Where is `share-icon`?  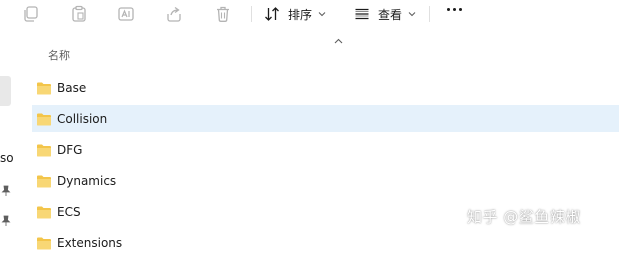
share-icon is located at coordinates (174, 14).